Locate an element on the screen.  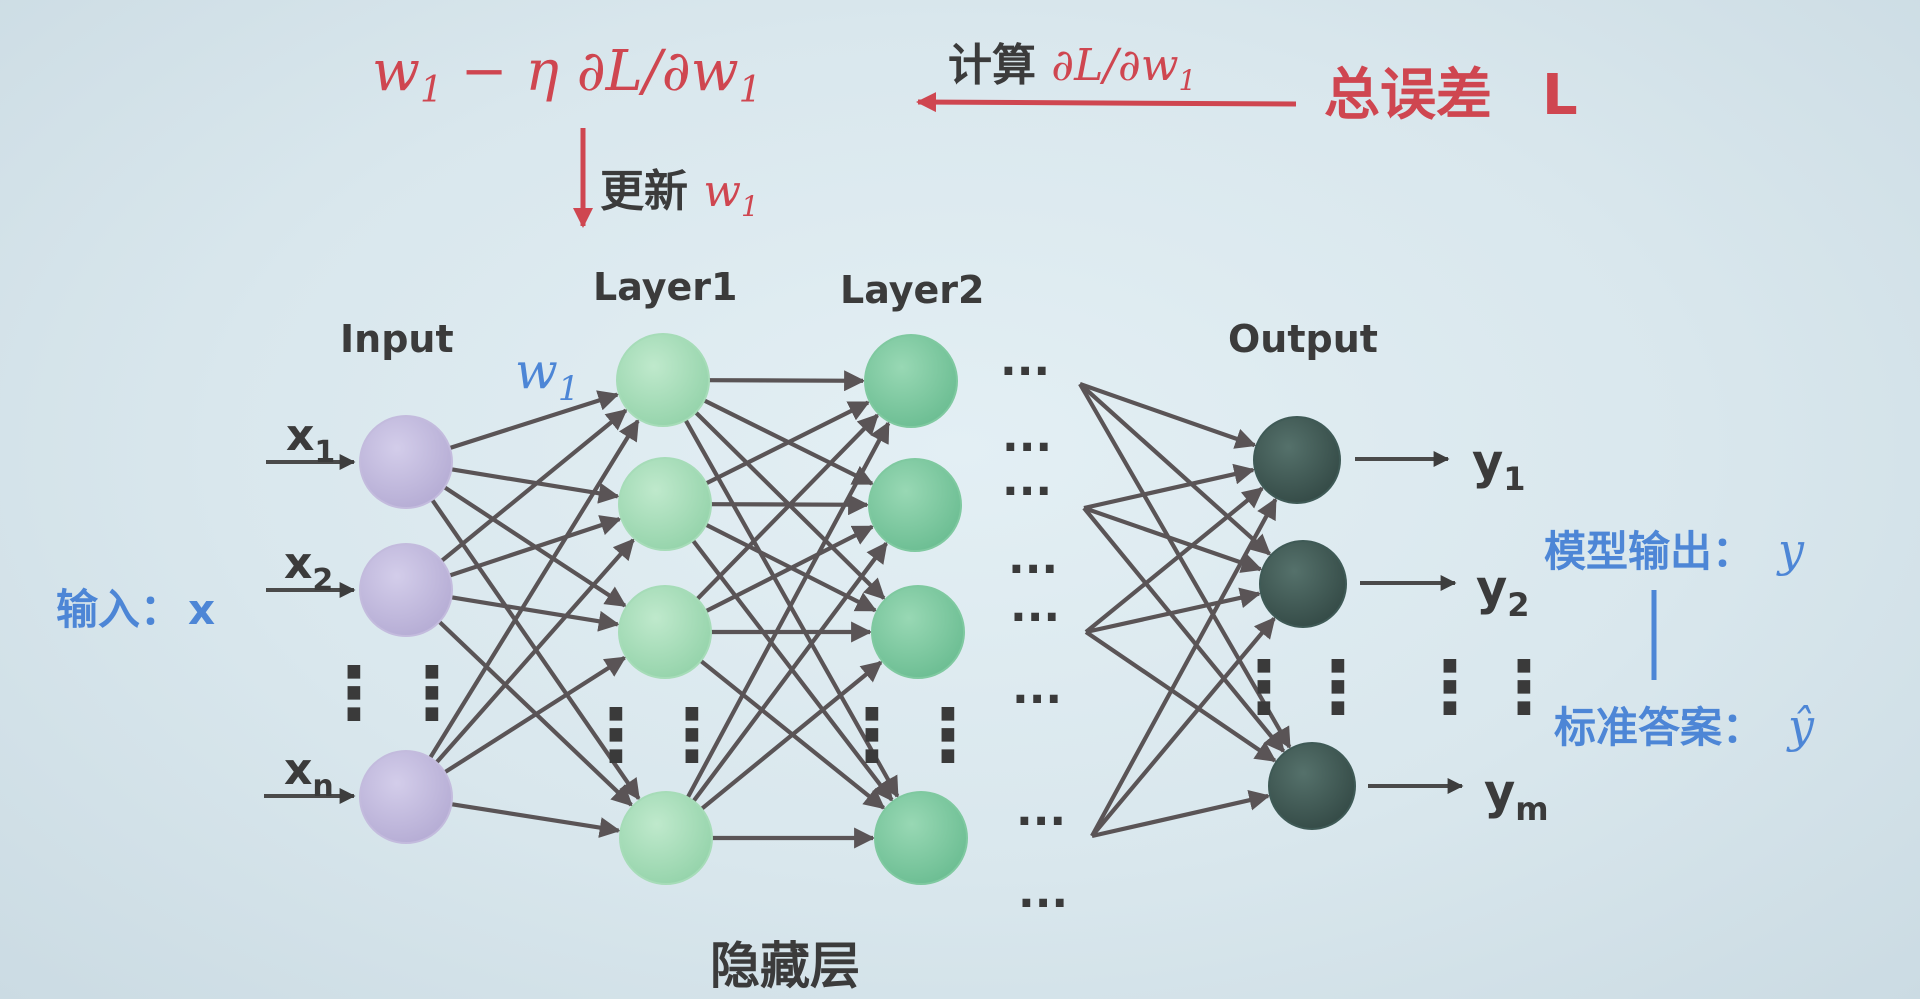
input-labels: x1 x2 xn is located at coordinates (309, 607).